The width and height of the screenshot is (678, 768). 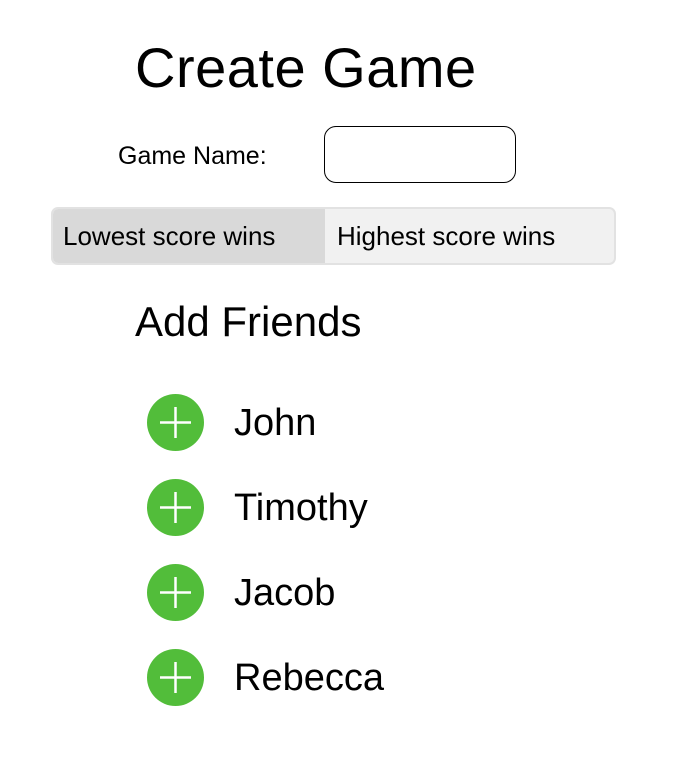 I want to click on friend-item-rebecca: Rebecca, so click(x=265, y=677).